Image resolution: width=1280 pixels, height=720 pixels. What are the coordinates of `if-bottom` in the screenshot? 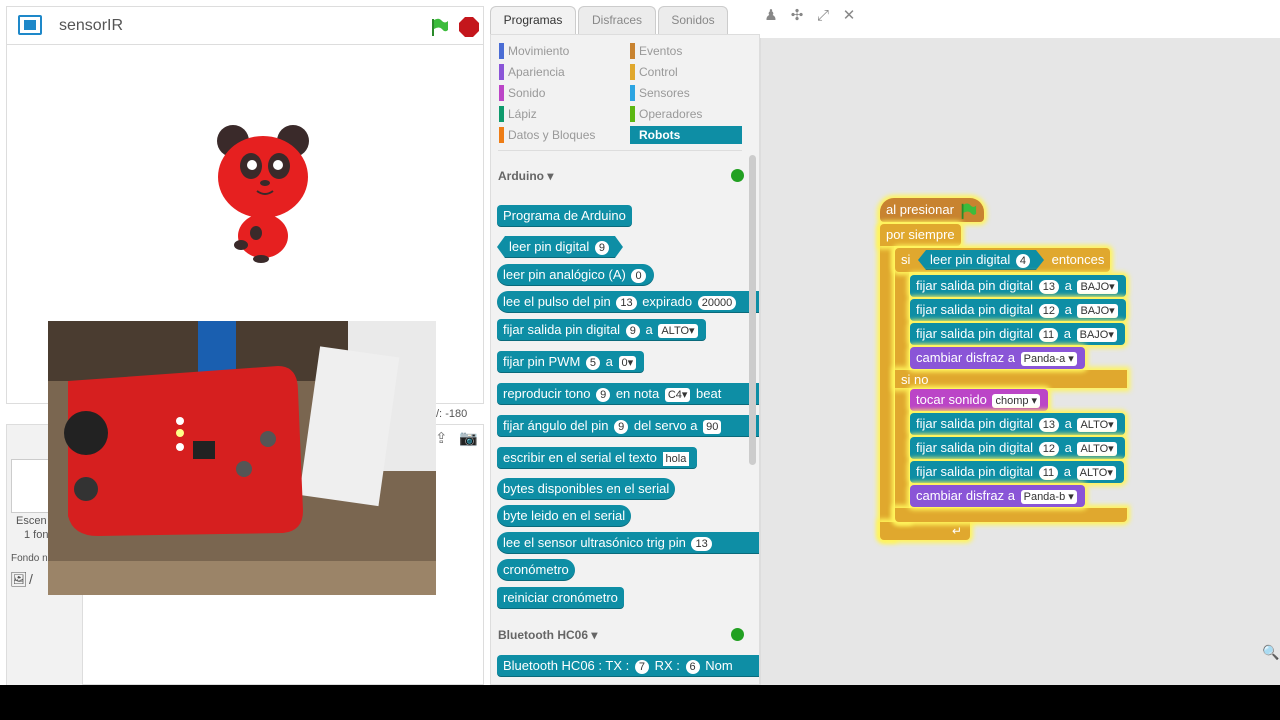 It's located at (1011, 515).